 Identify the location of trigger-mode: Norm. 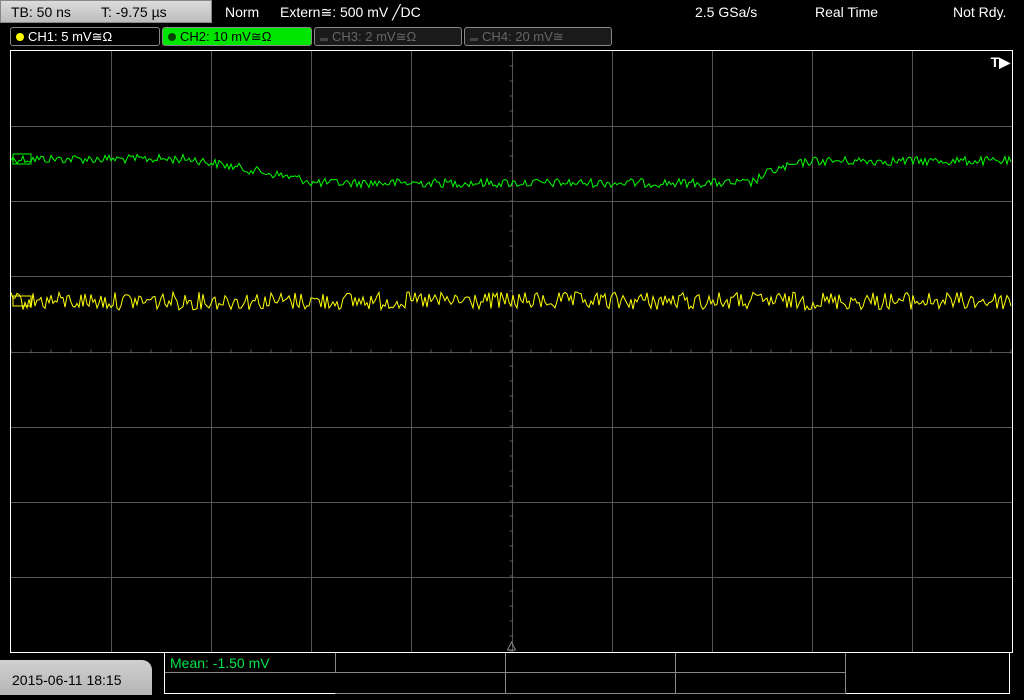
(242, 12).